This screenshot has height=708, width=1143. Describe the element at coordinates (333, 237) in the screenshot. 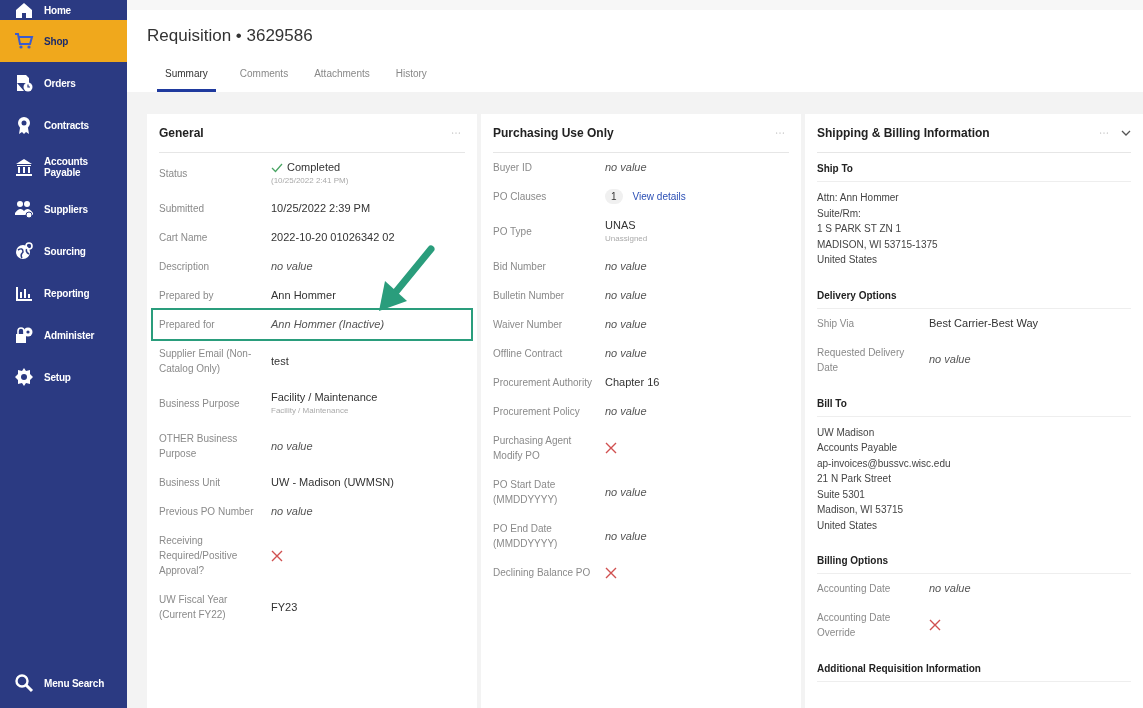

I see `field-value: 2022-10-20 01026342 02` at that location.